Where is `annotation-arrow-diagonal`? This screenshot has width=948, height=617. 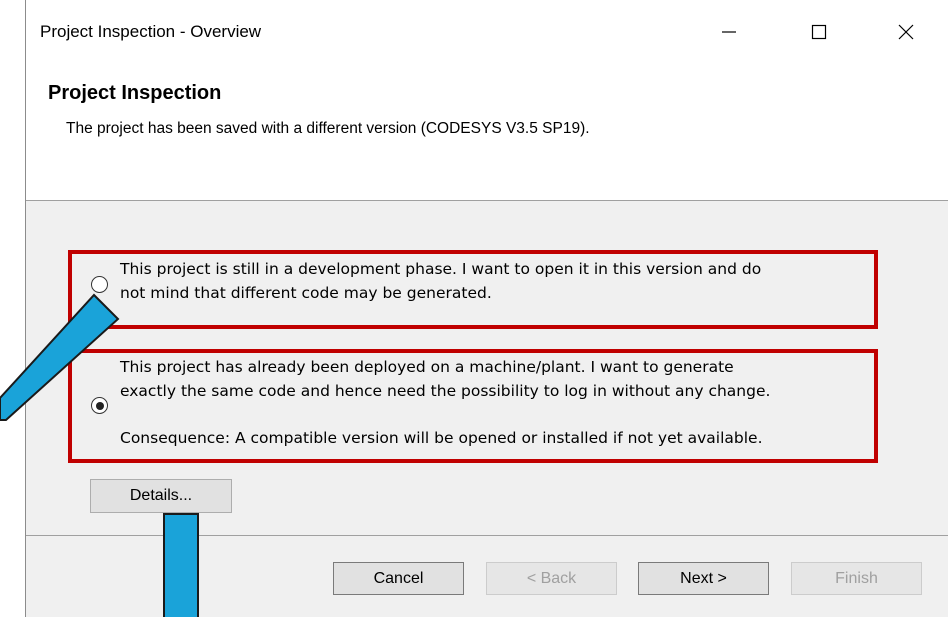 annotation-arrow-diagonal is located at coordinates (60, 357).